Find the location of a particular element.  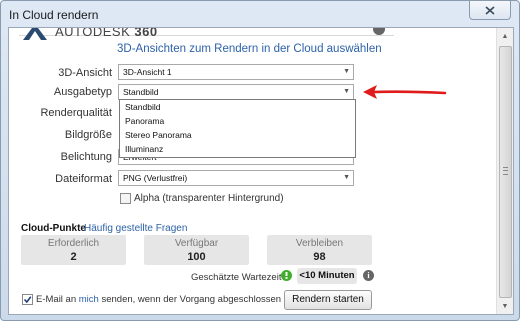

email-checkbox is located at coordinates (27, 299).